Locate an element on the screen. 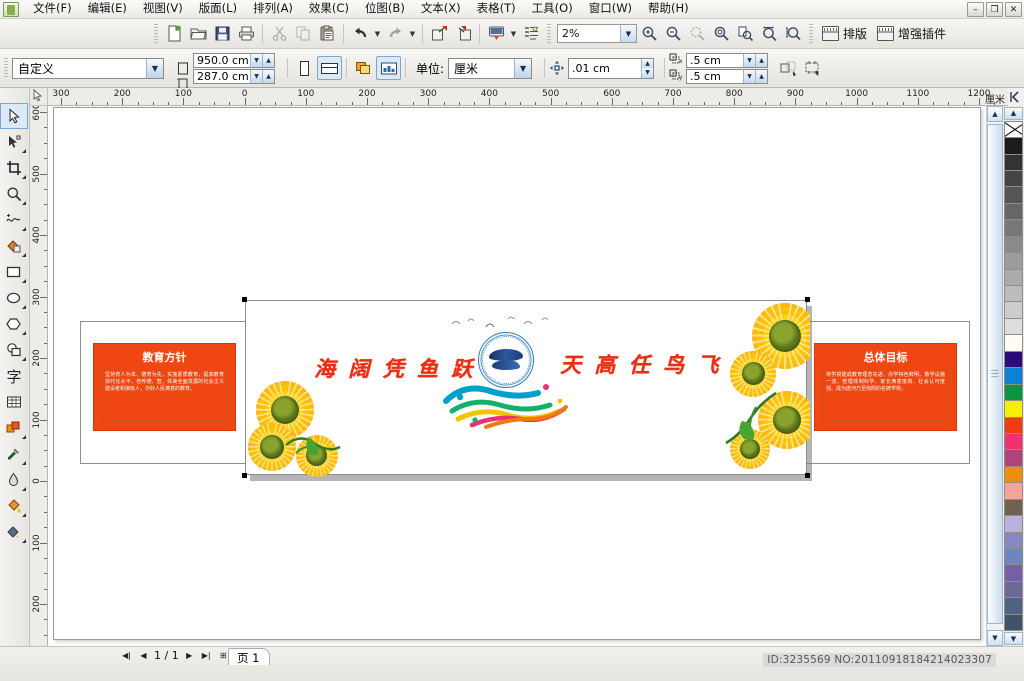 The image size is (1024, 681). page-width-field: 950.0 cm ▼ ▲ is located at coordinates (234, 60).